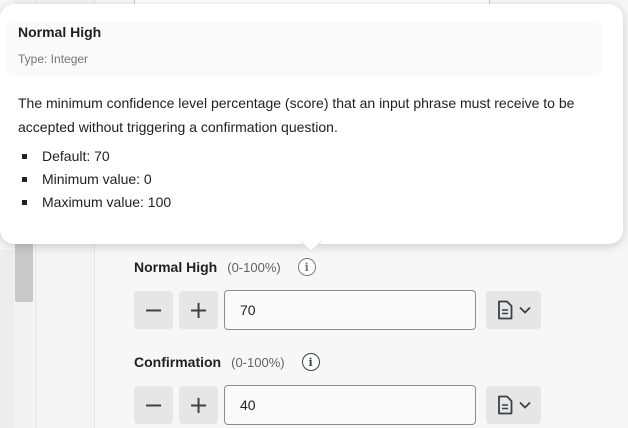 Image resolution: width=628 pixels, height=428 pixels. Describe the element at coordinates (107, 202) in the screenshot. I see `tooltip-maximum: Maximum value: 100` at that location.